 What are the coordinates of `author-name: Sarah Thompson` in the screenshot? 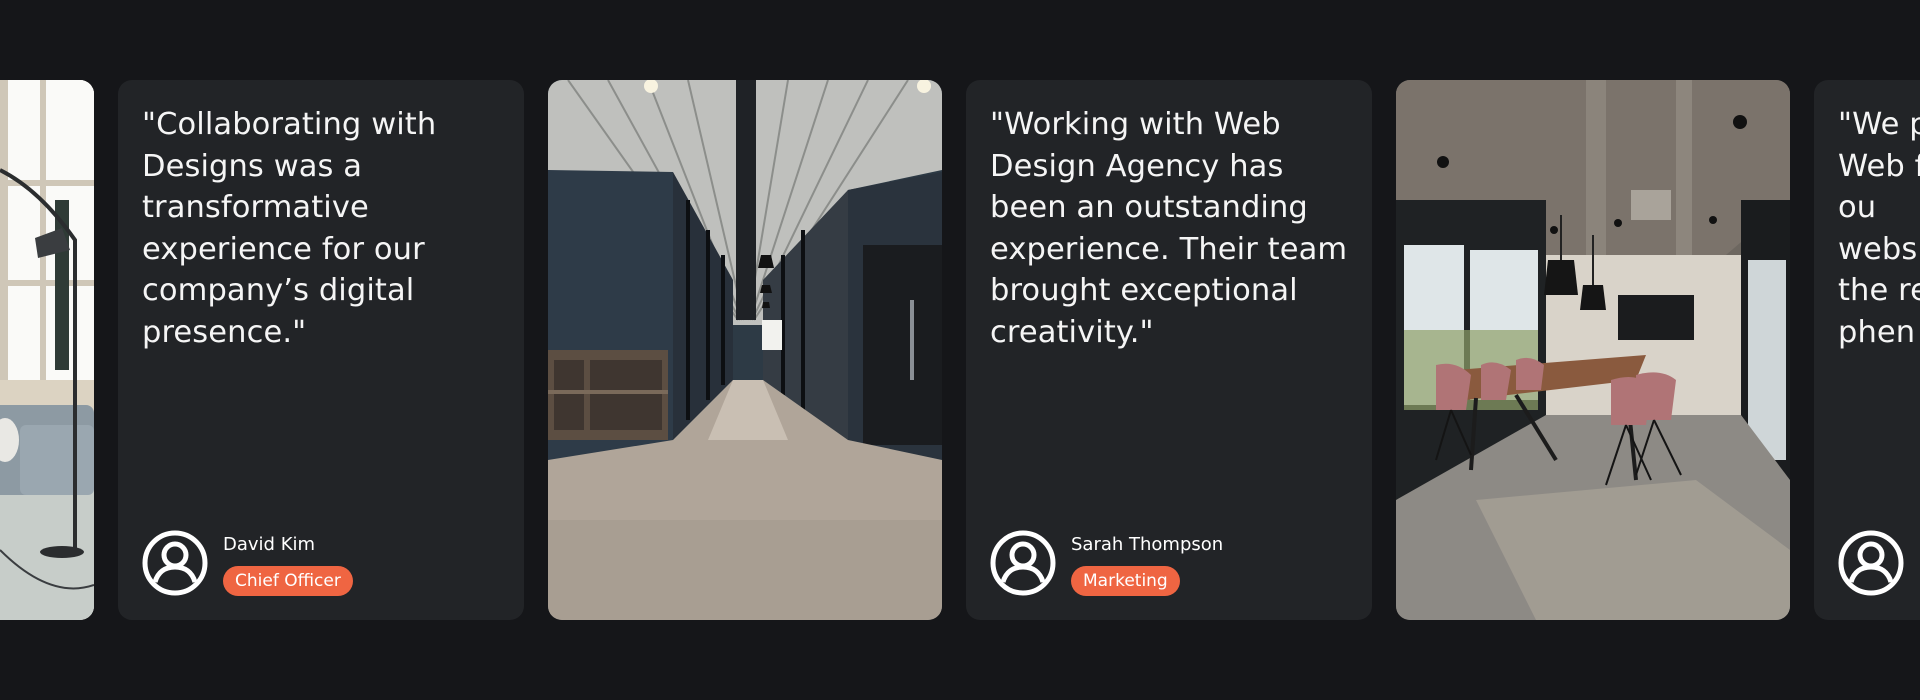 It's located at (1147, 544).